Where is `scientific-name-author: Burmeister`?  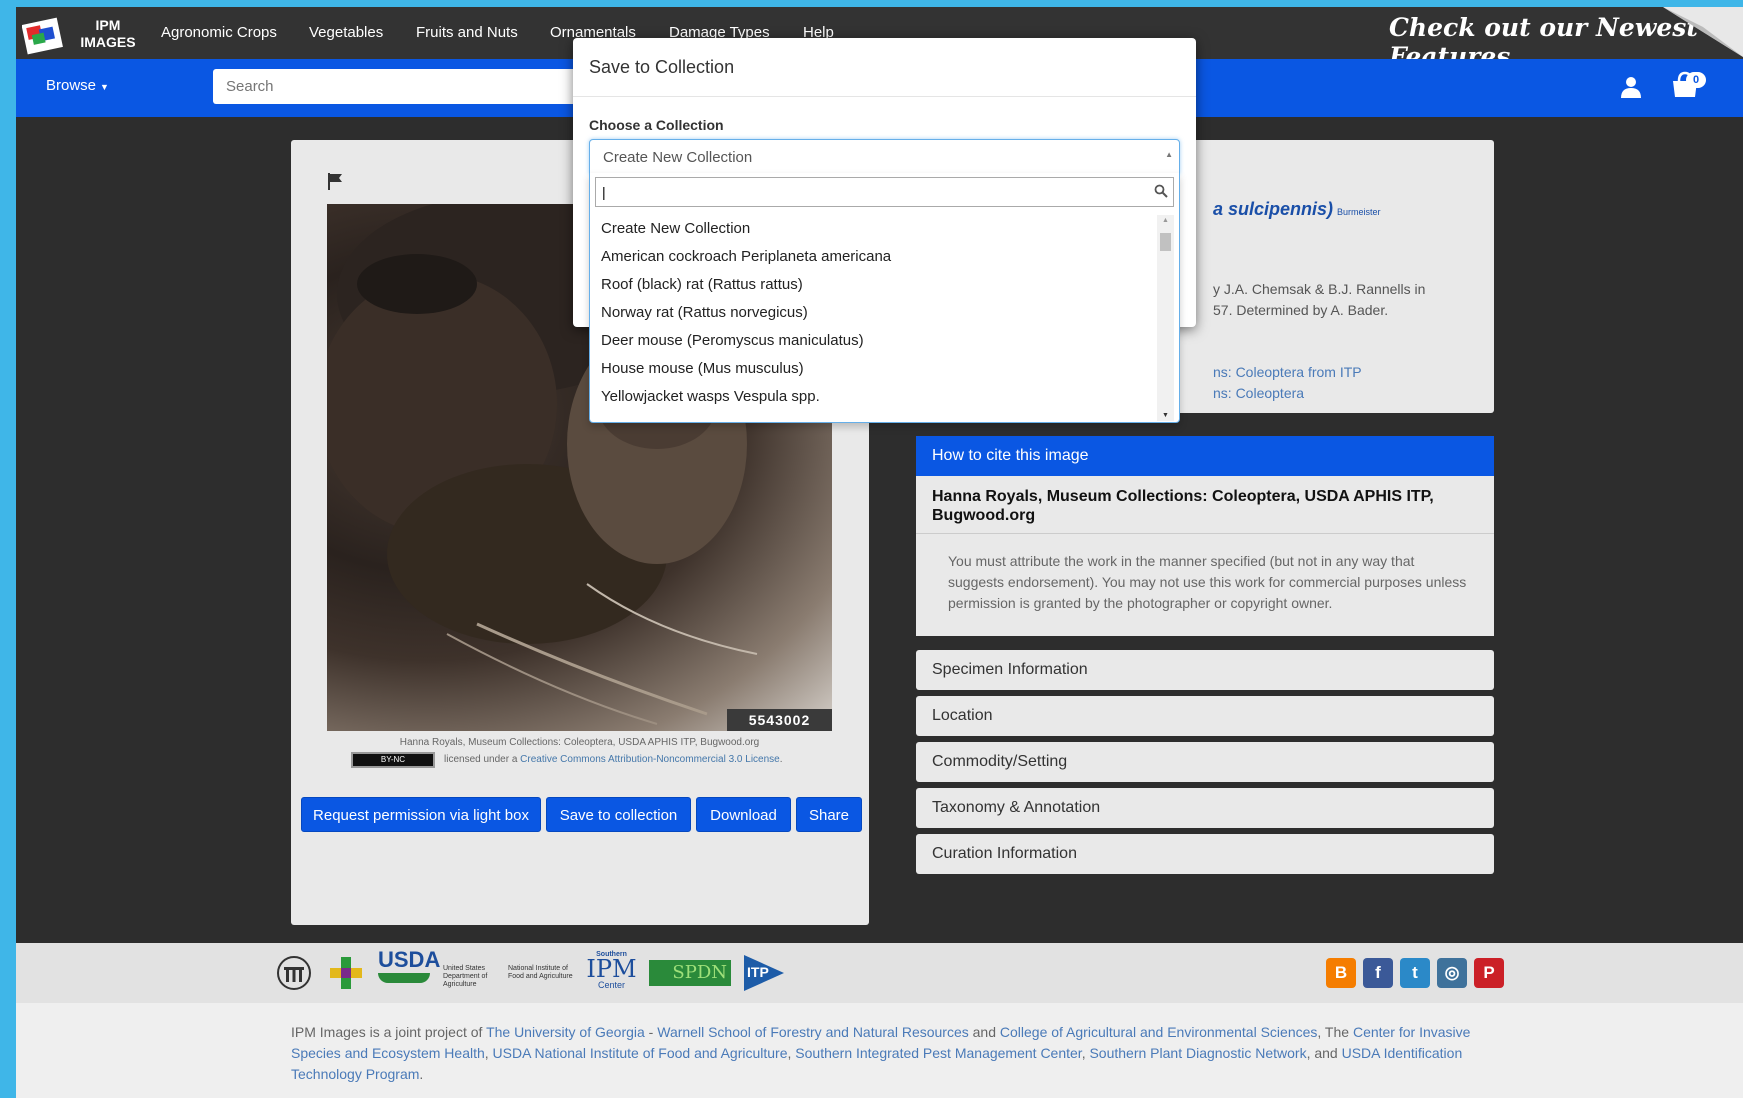
scientific-name-author: Burmeister is located at coordinates (1359, 212).